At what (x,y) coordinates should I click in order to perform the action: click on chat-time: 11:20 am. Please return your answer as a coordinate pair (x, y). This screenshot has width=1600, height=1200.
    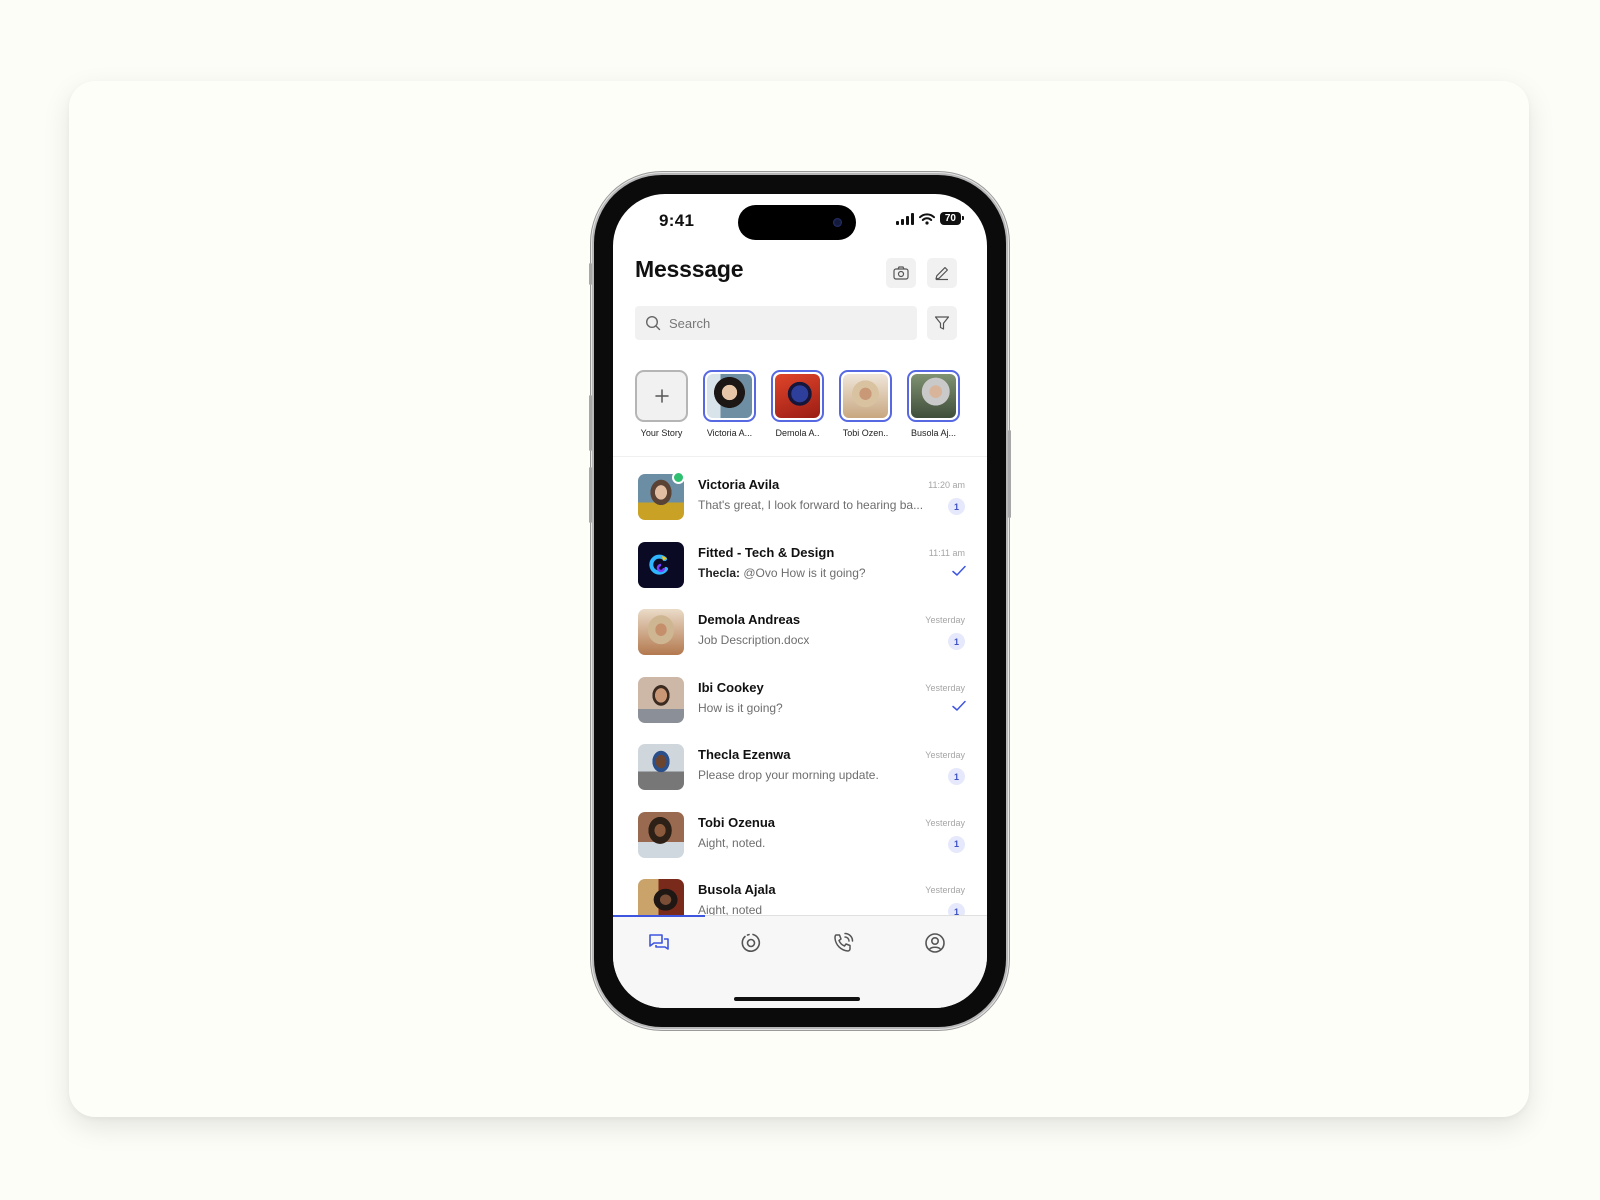
    Looking at the image, I should click on (946, 485).